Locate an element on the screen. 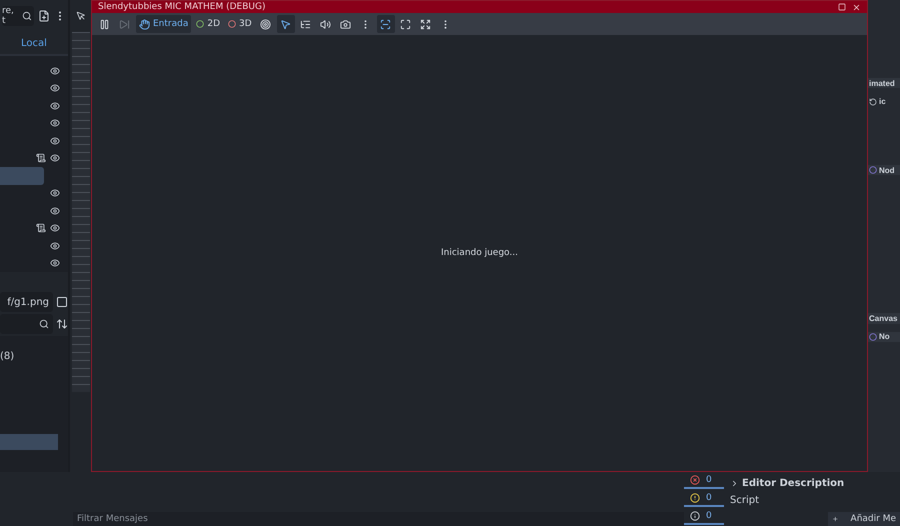 This screenshot has height=526, width=900. list-icon is located at coordinates (305, 24).